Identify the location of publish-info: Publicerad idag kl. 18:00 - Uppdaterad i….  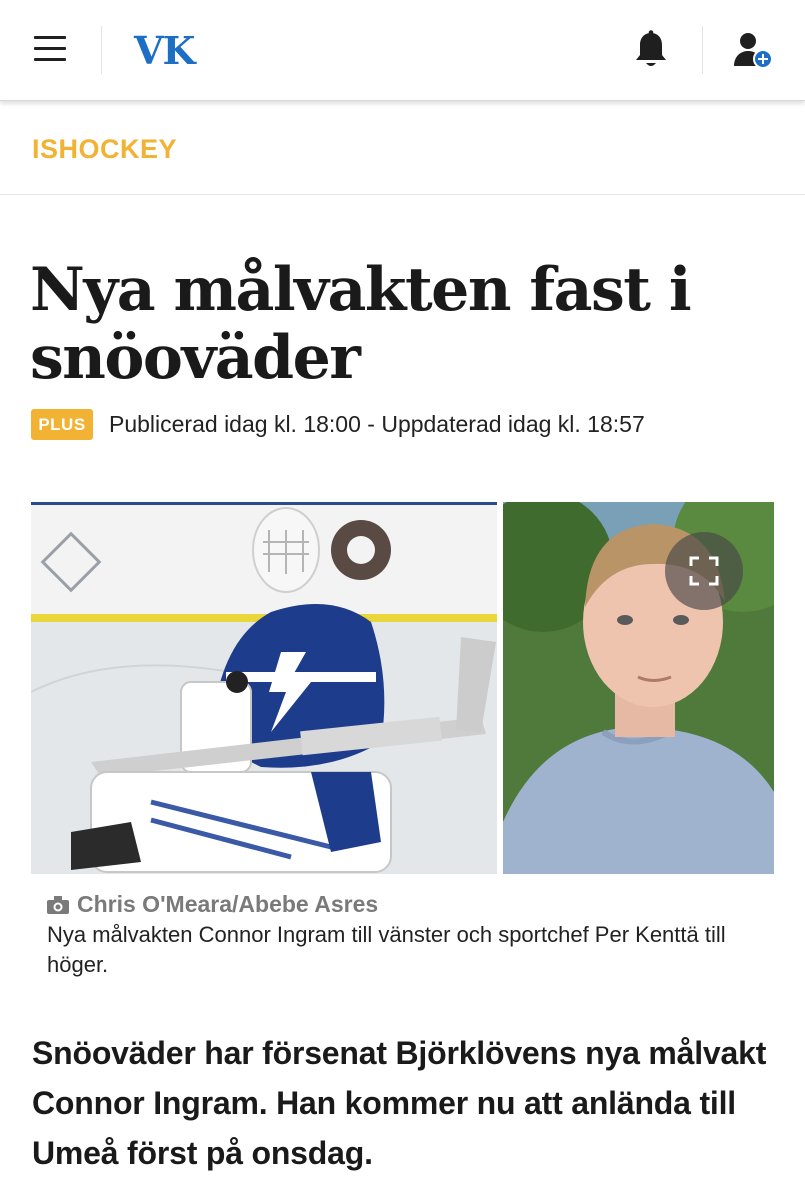
(377, 424).